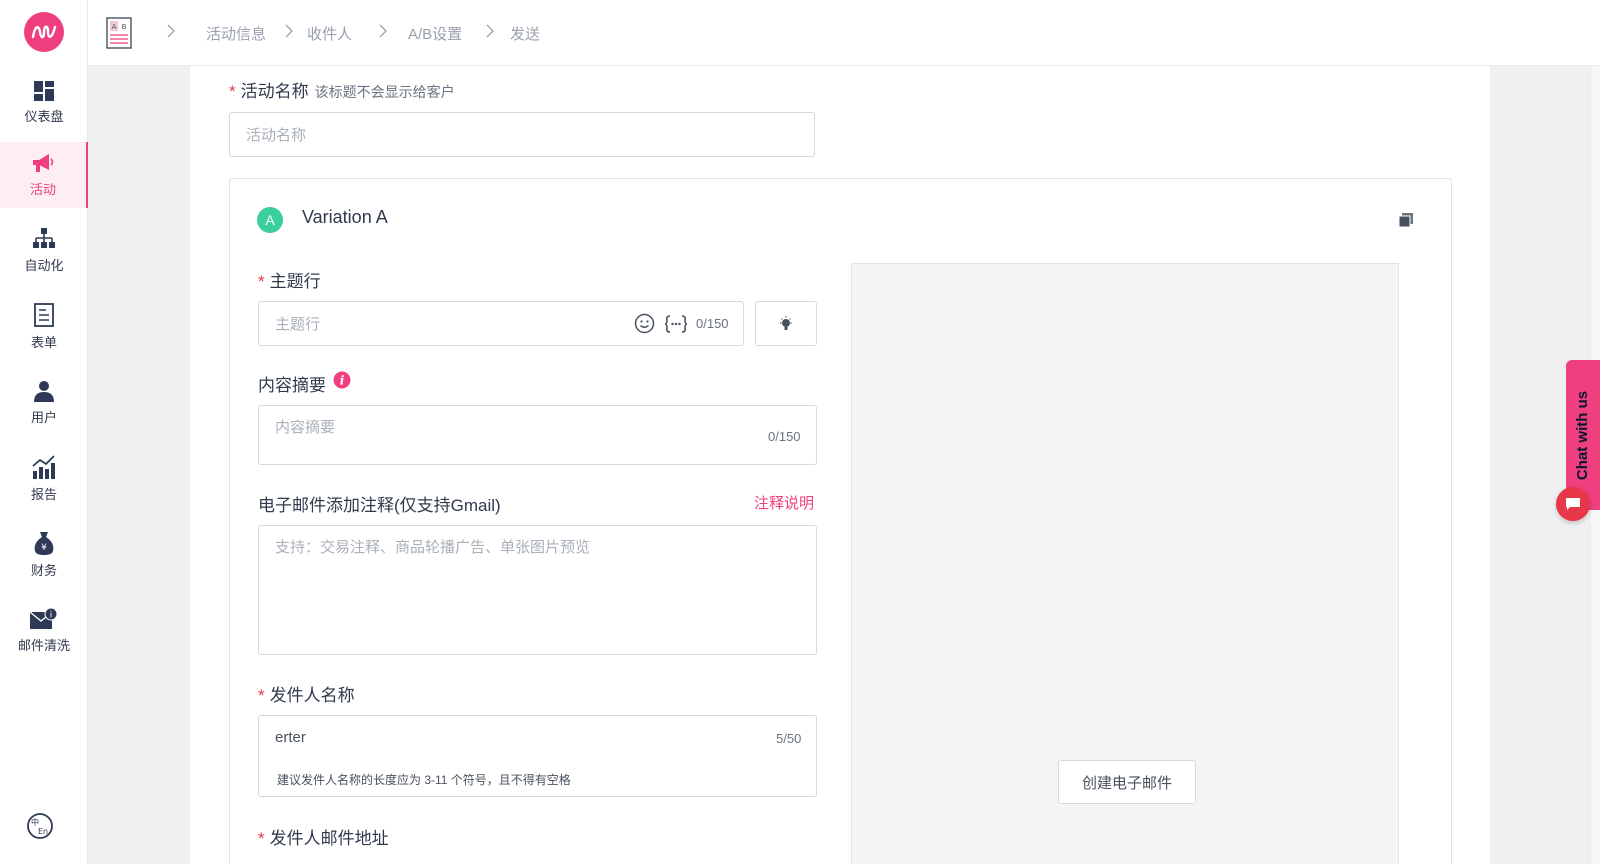 Image resolution: width=1600 pixels, height=864 pixels. Describe the element at coordinates (236, 33) in the screenshot. I see `breadcrumb-campaign-info: 活动信息` at that location.